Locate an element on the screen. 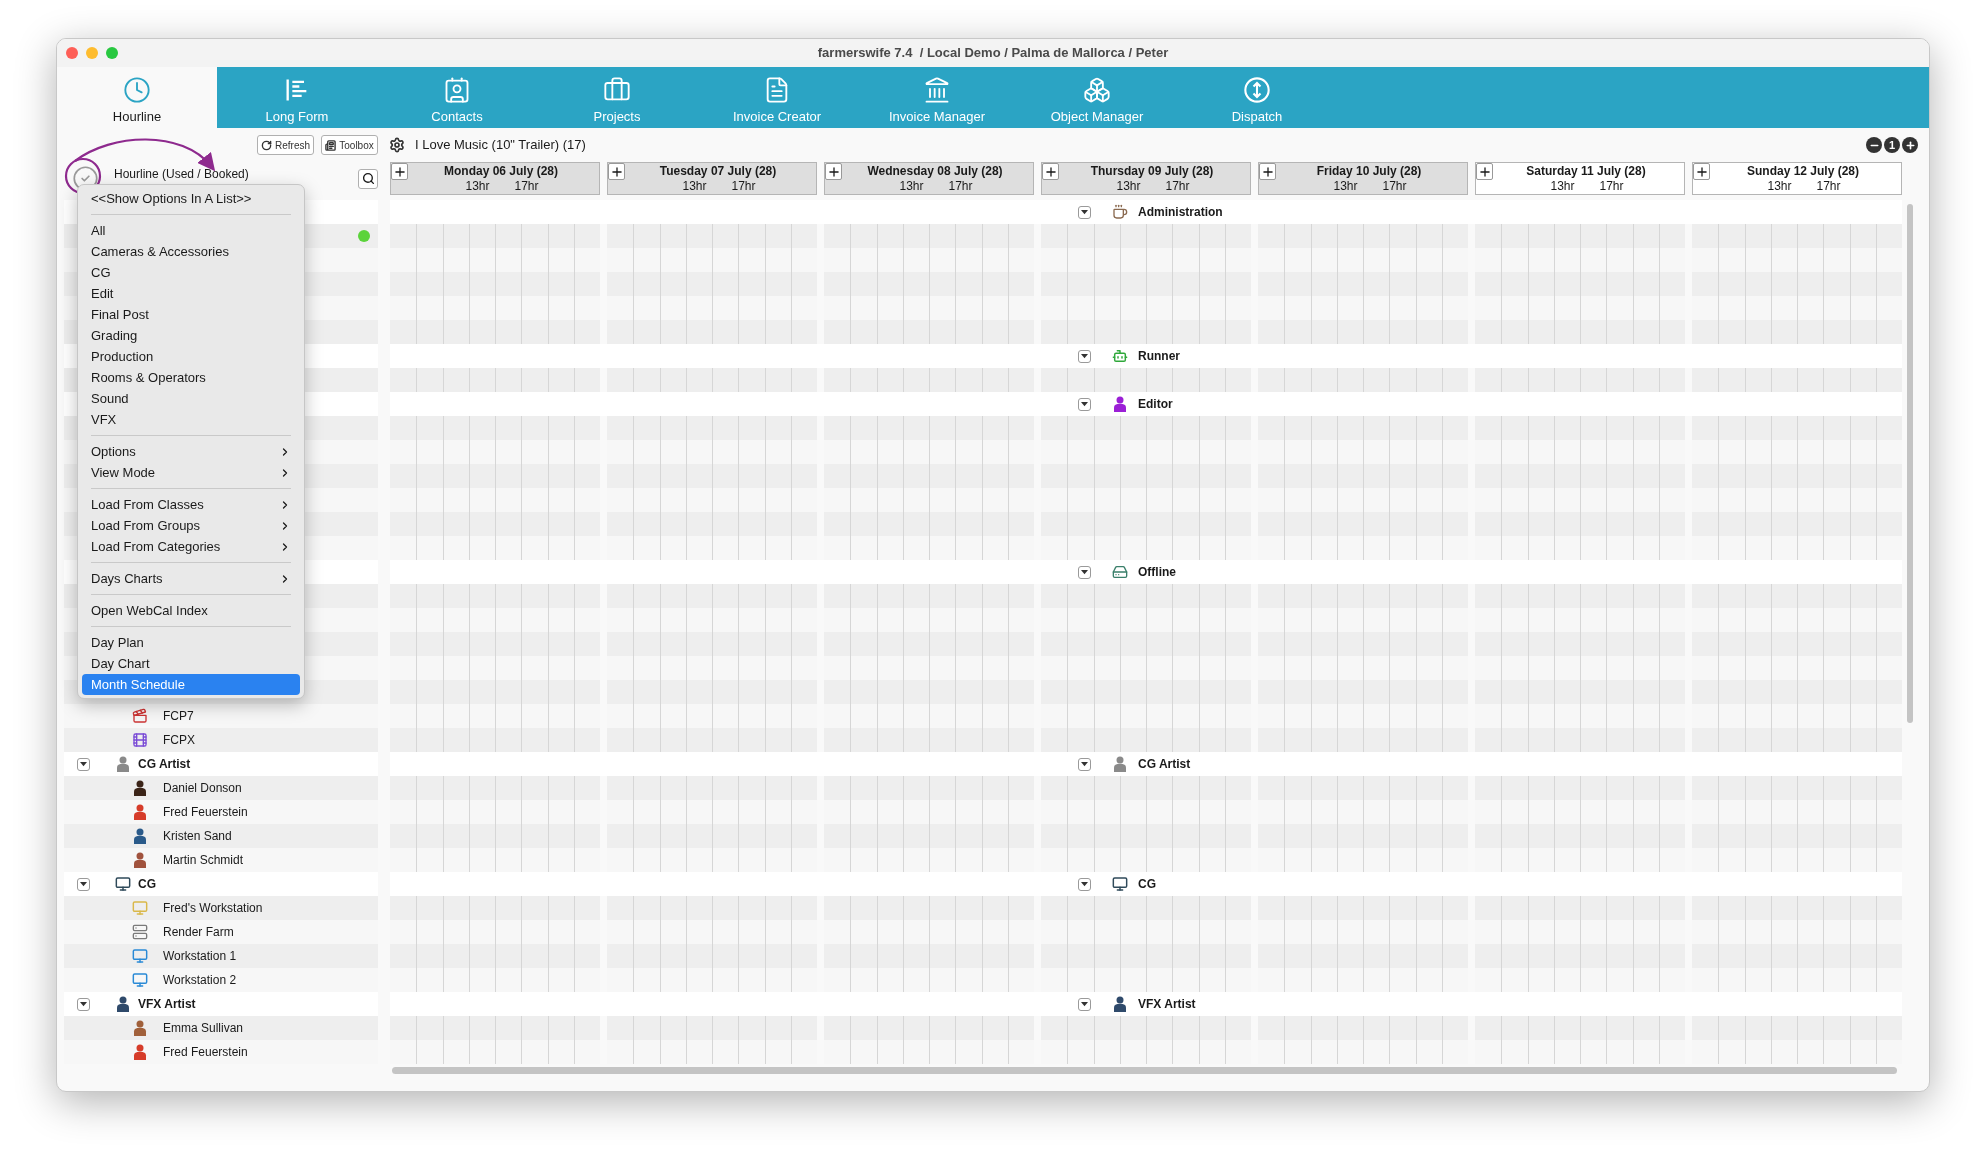  clapperboard-icon is located at coordinates (140, 716).